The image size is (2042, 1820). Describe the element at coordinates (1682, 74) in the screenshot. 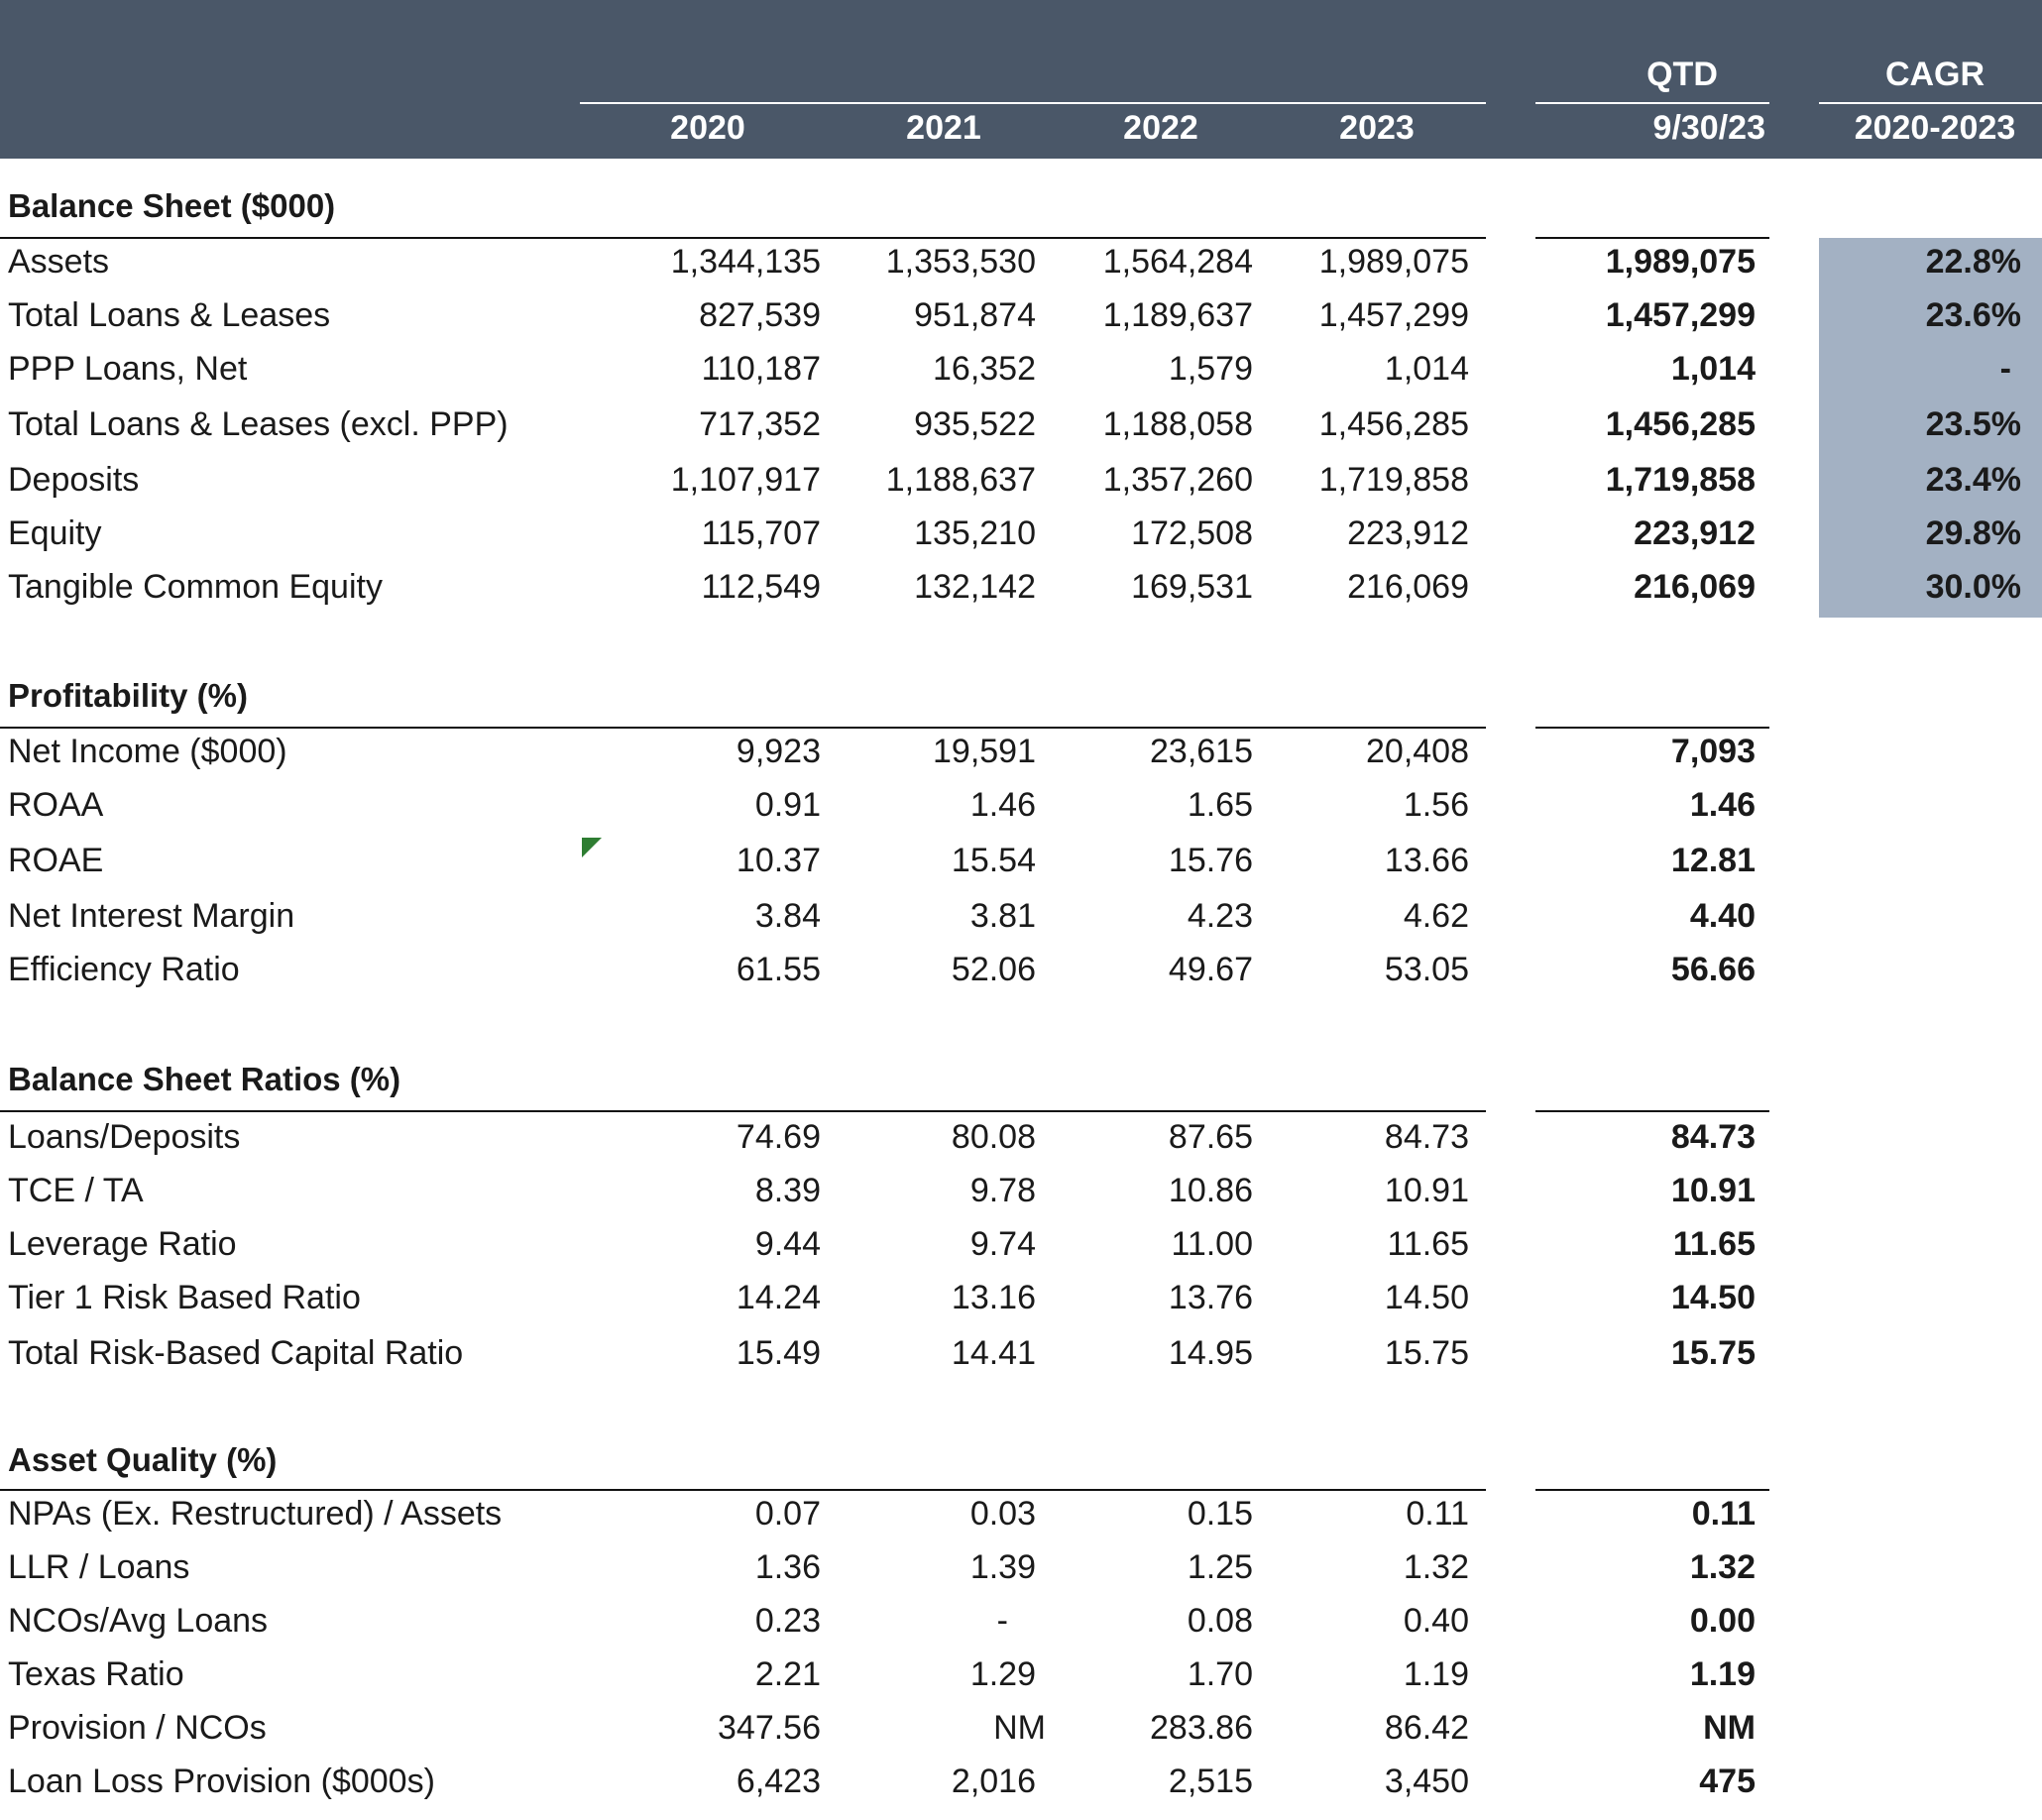

I see `qtd-header-top: QTD` at that location.